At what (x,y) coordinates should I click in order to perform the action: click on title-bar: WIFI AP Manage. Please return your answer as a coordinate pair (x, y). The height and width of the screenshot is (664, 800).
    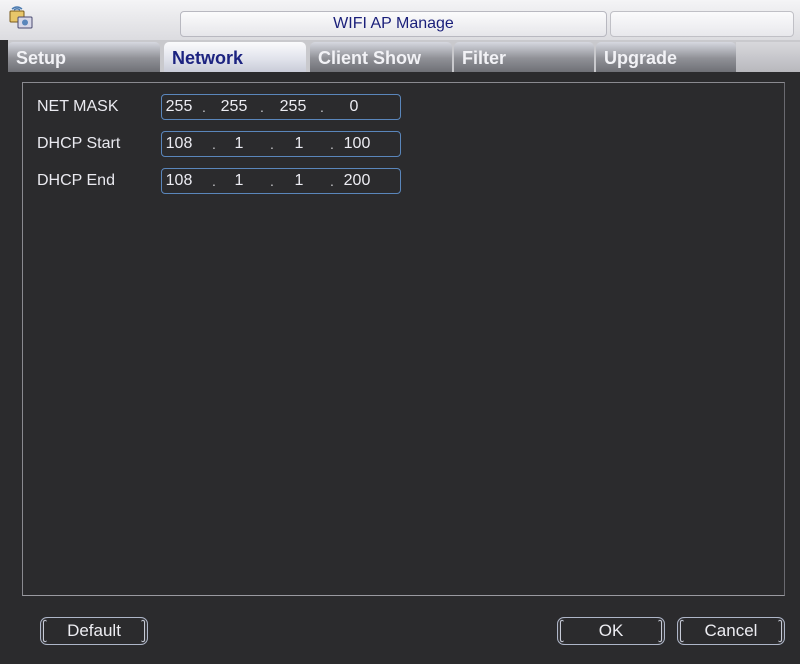
    Looking at the image, I should click on (400, 20).